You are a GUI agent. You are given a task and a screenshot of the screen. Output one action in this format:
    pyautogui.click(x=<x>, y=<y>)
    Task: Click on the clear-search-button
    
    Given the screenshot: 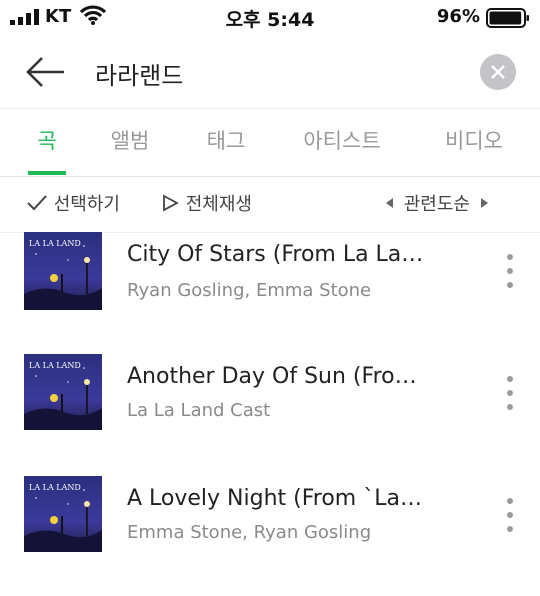 What is the action you would take?
    pyautogui.click(x=498, y=72)
    